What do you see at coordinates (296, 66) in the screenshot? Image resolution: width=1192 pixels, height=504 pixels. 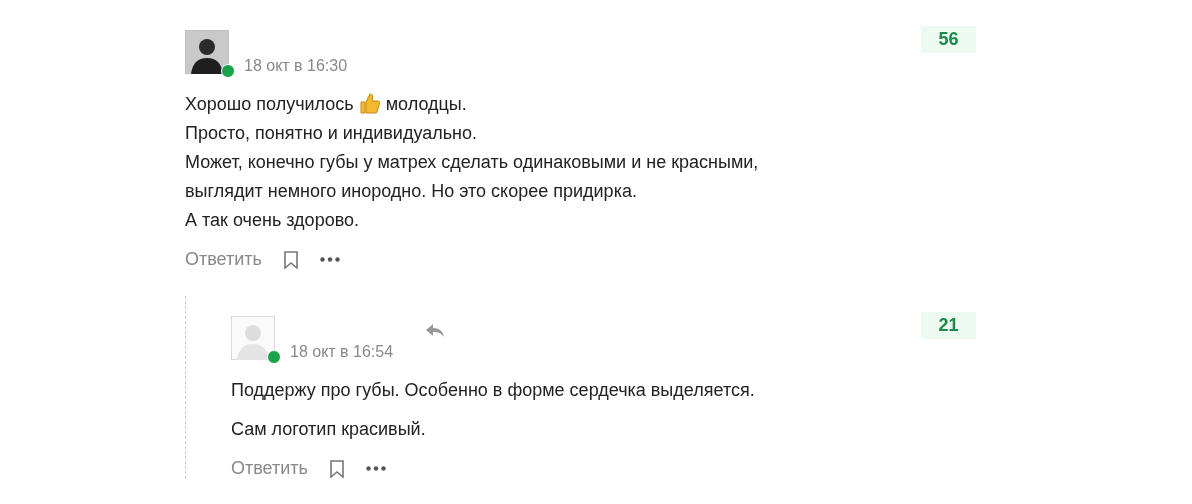 I see `comment-time: 18 окт в 16:30` at bounding box center [296, 66].